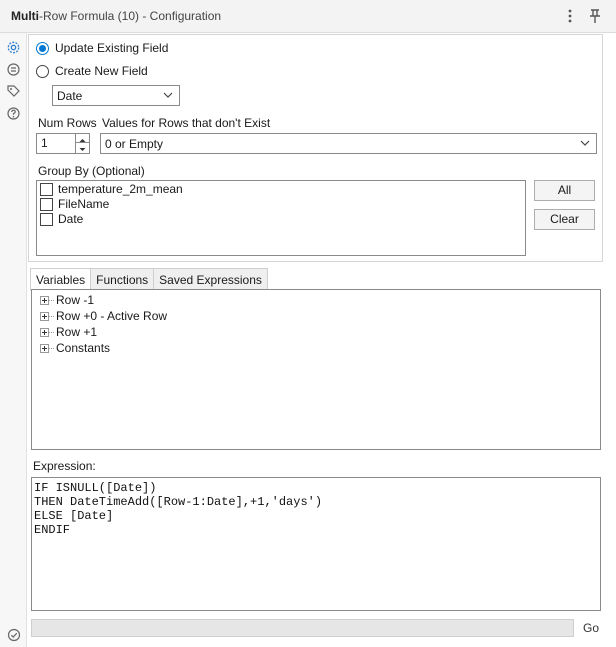 The image size is (616, 647). I want to click on tab-strip: Variables Functions Saved Expressions, so click(149, 279).